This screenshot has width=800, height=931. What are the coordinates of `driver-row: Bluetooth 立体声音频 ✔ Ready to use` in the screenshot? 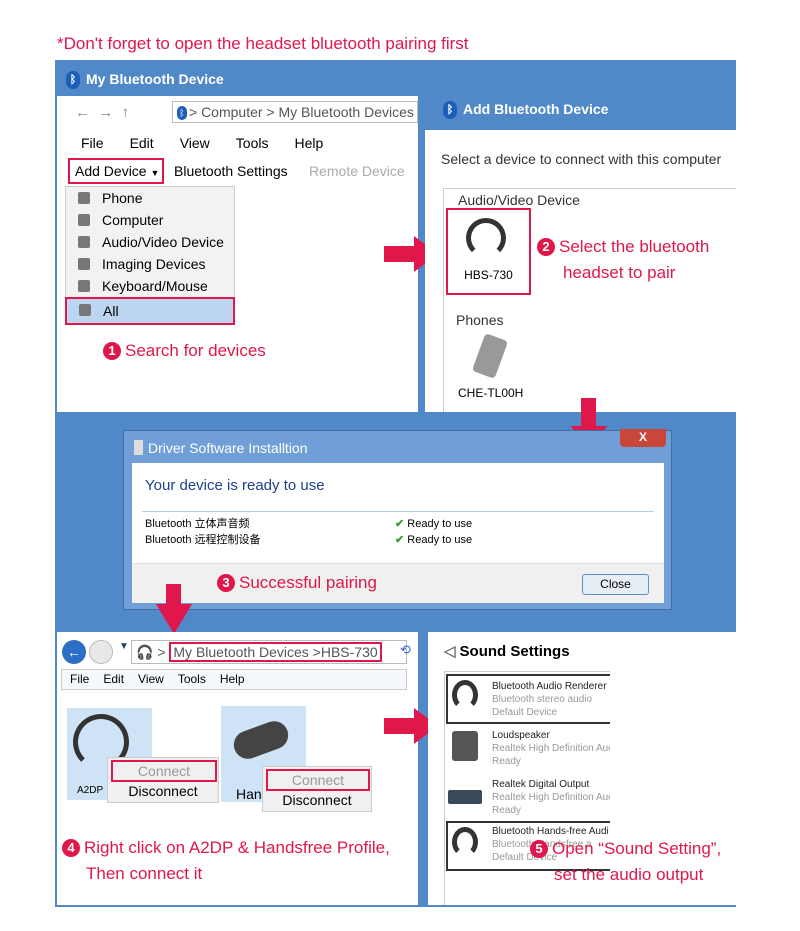 It's located at (308, 524).